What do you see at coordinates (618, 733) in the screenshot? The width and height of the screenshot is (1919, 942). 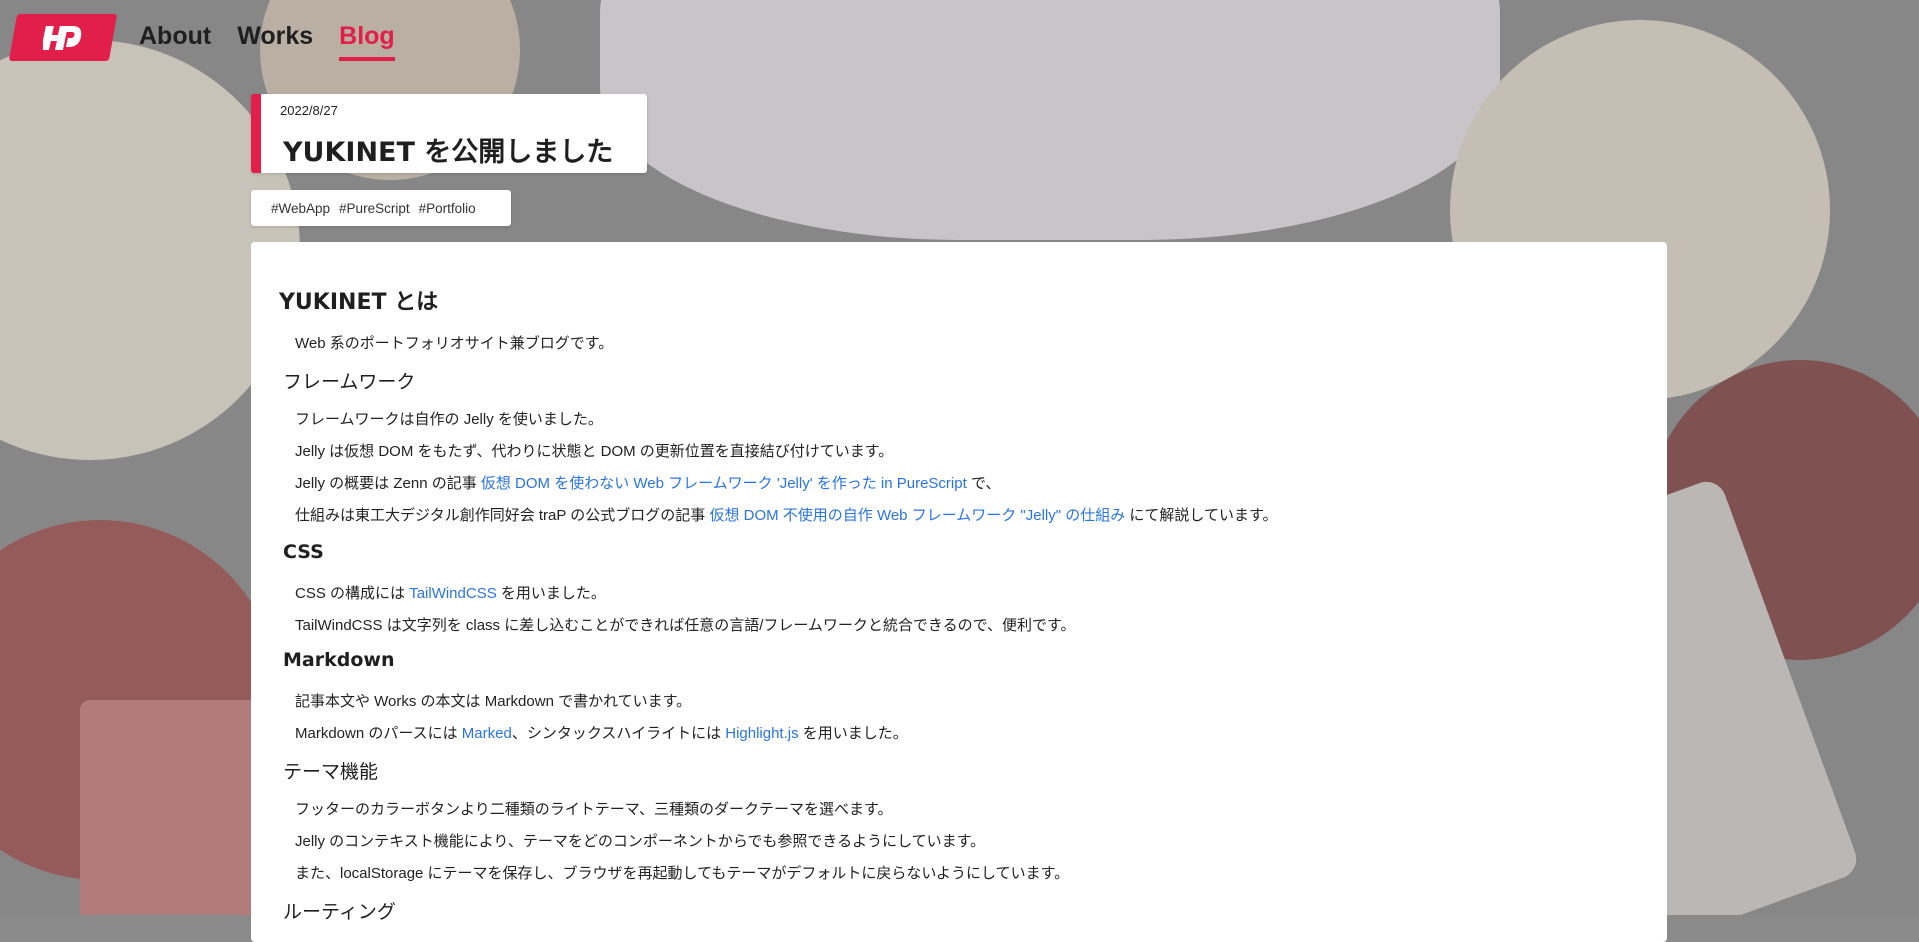 I see `text-segment: 、シンタックスハイライトには` at bounding box center [618, 733].